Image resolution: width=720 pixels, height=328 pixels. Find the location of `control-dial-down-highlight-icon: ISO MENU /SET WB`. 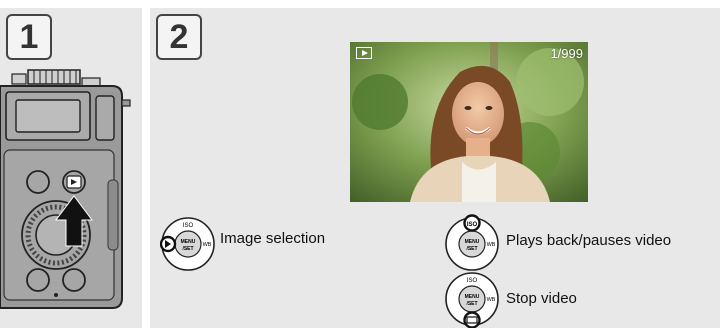

control-dial-down-highlight-icon: ISO MENU /SET WB is located at coordinates (472, 300).